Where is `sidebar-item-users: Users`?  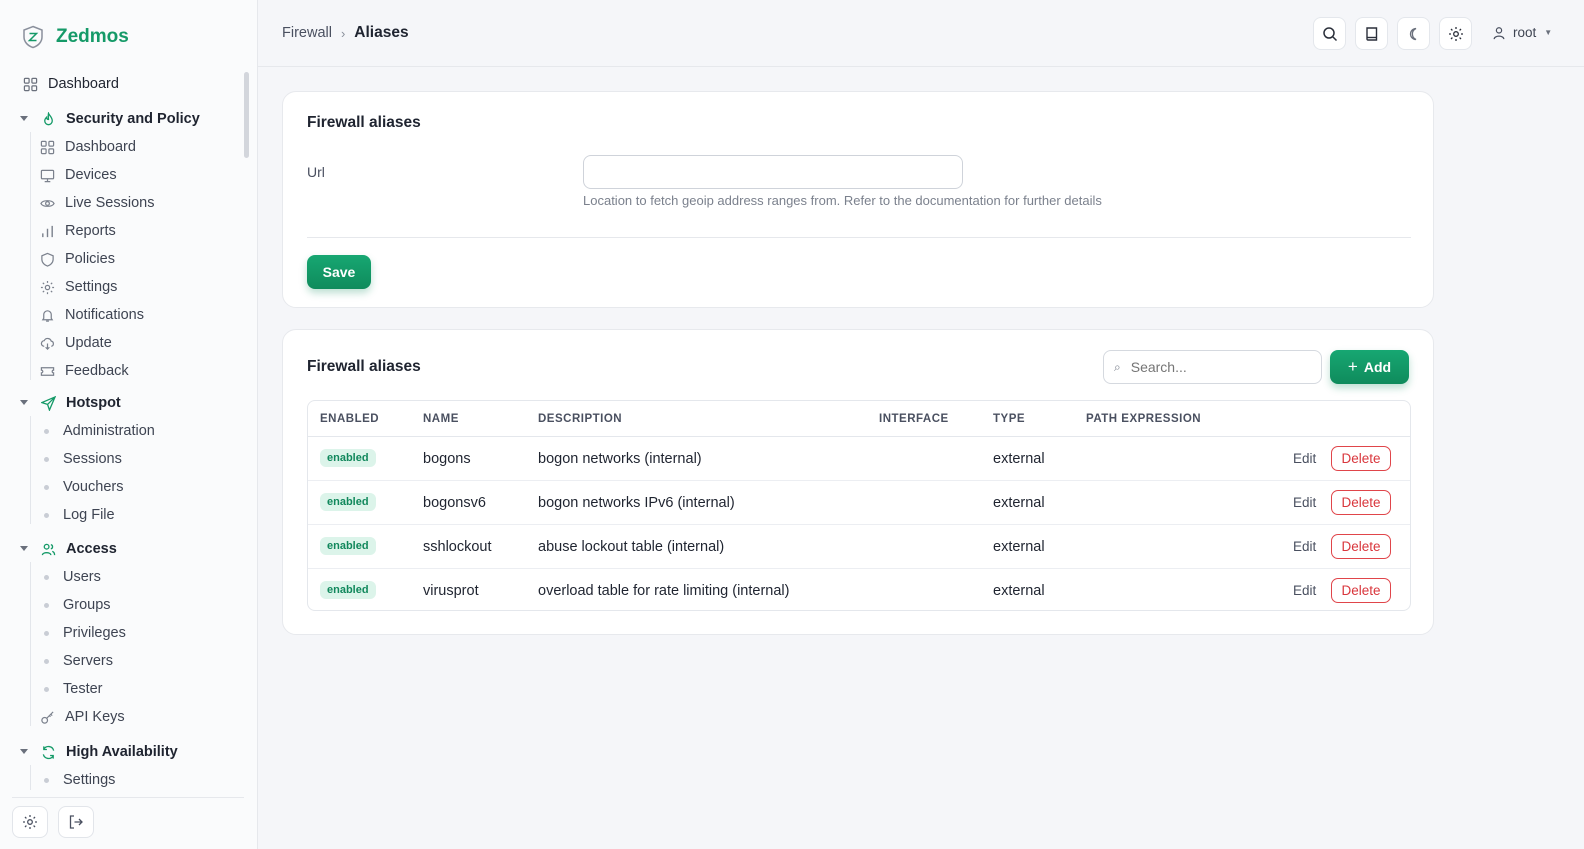
sidebar-item-users: Users is located at coordinates (70, 577).